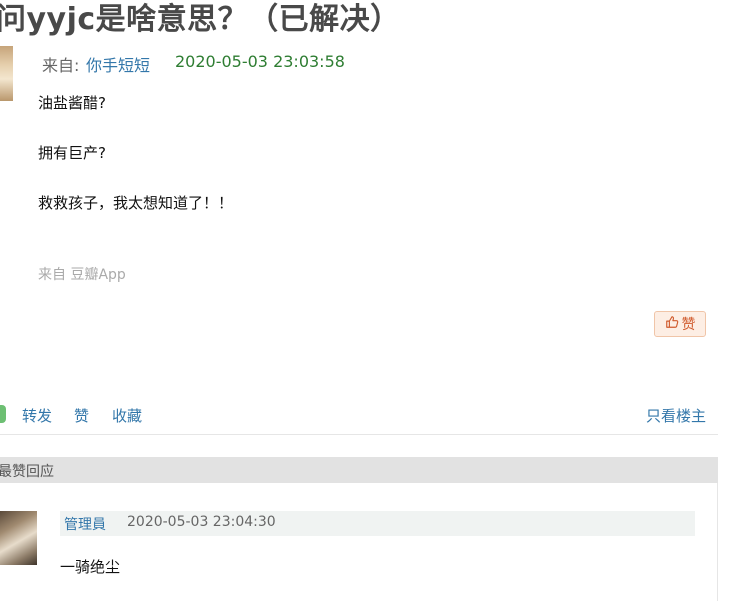 This screenshot has width=746, height=601. Describe the element at coordinates (18, 538) in the screenshot. I see `reply-avatar` at that location.